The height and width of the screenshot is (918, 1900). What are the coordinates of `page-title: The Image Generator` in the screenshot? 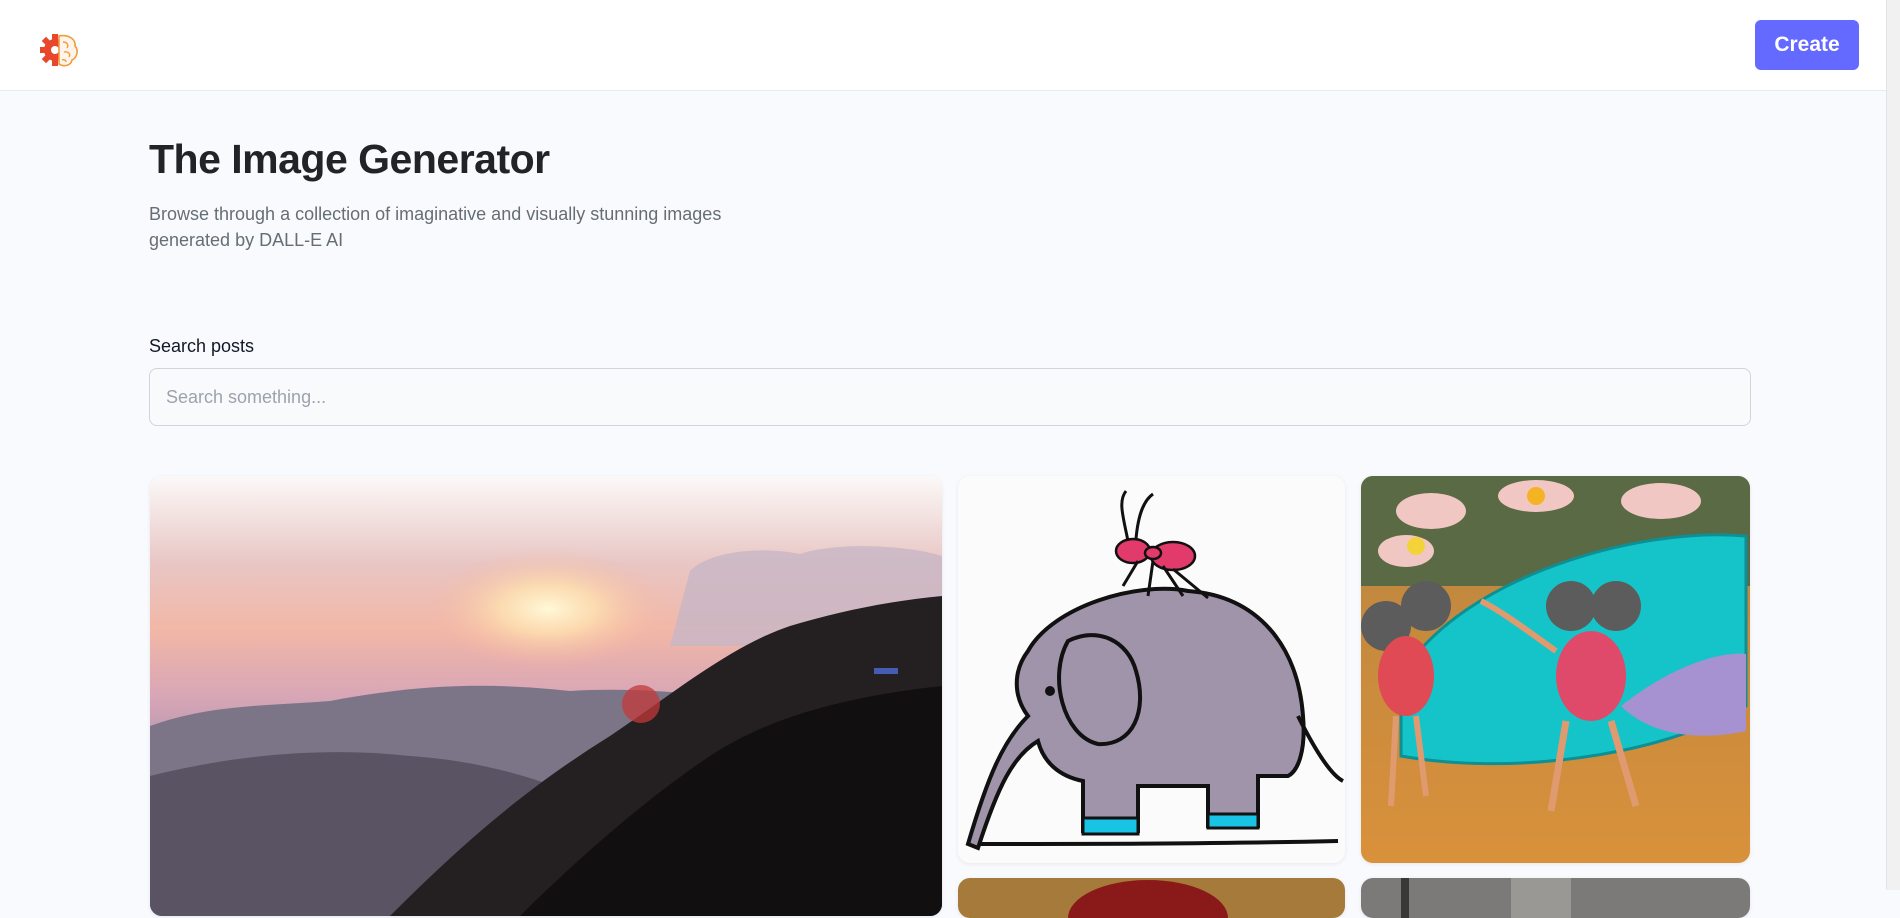 It's located at (349, 159).